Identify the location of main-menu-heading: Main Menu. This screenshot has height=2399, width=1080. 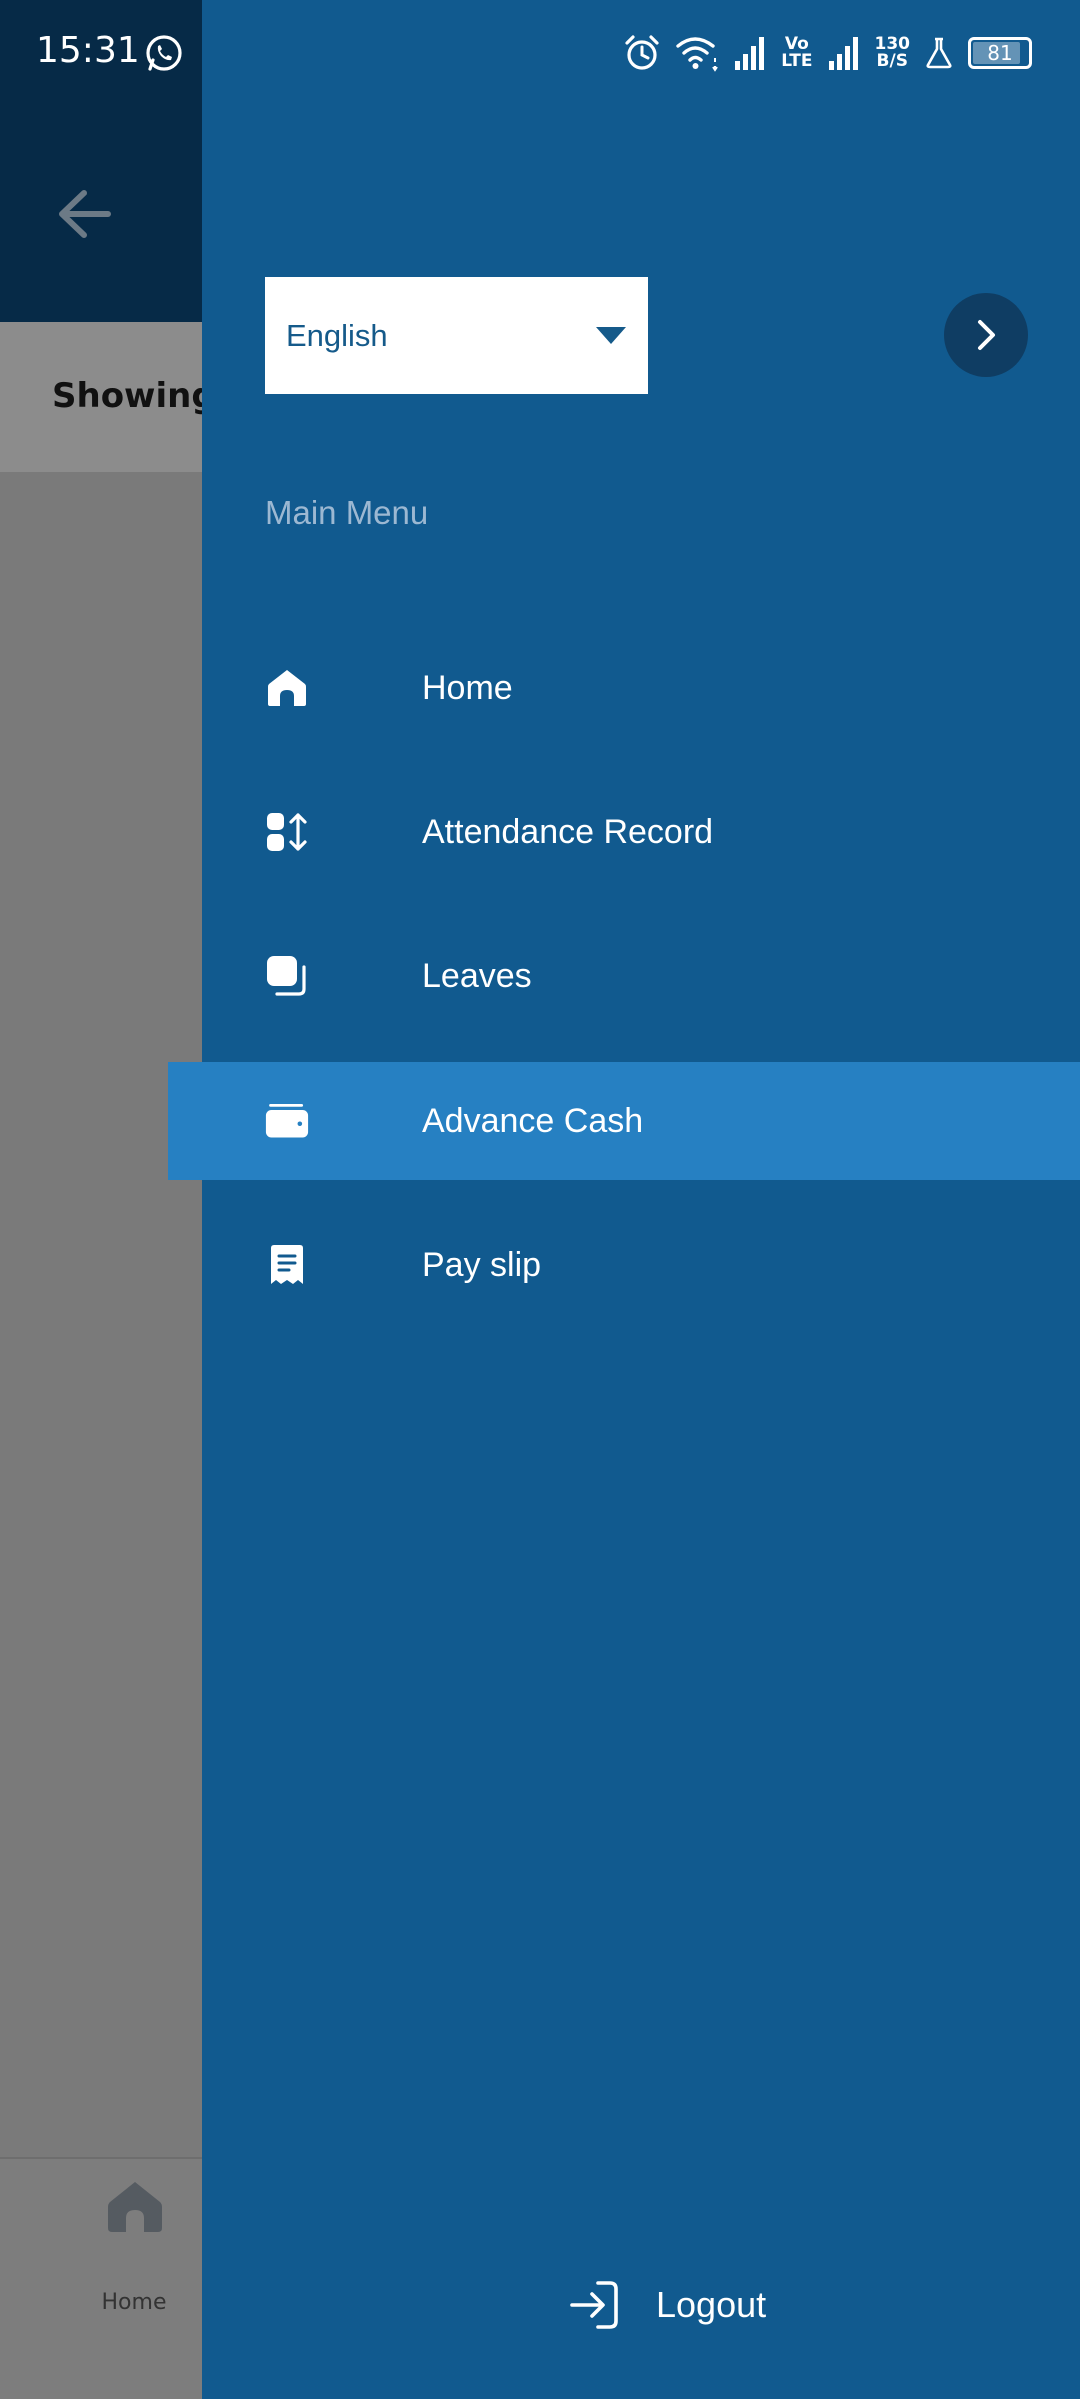
(347, 512).